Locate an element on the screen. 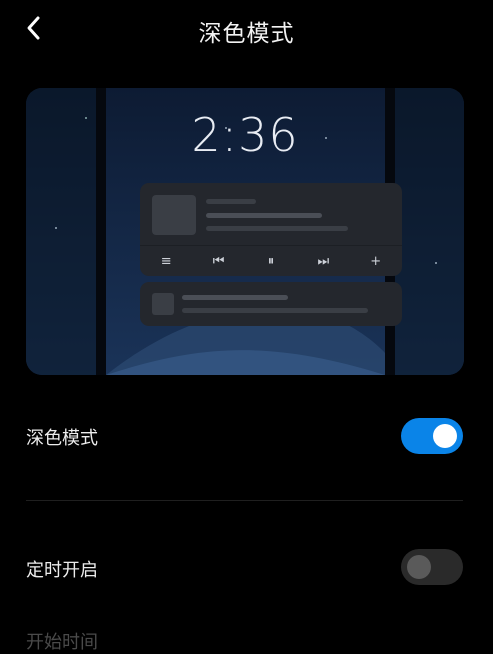  divider is located at coordinates (244, 500).